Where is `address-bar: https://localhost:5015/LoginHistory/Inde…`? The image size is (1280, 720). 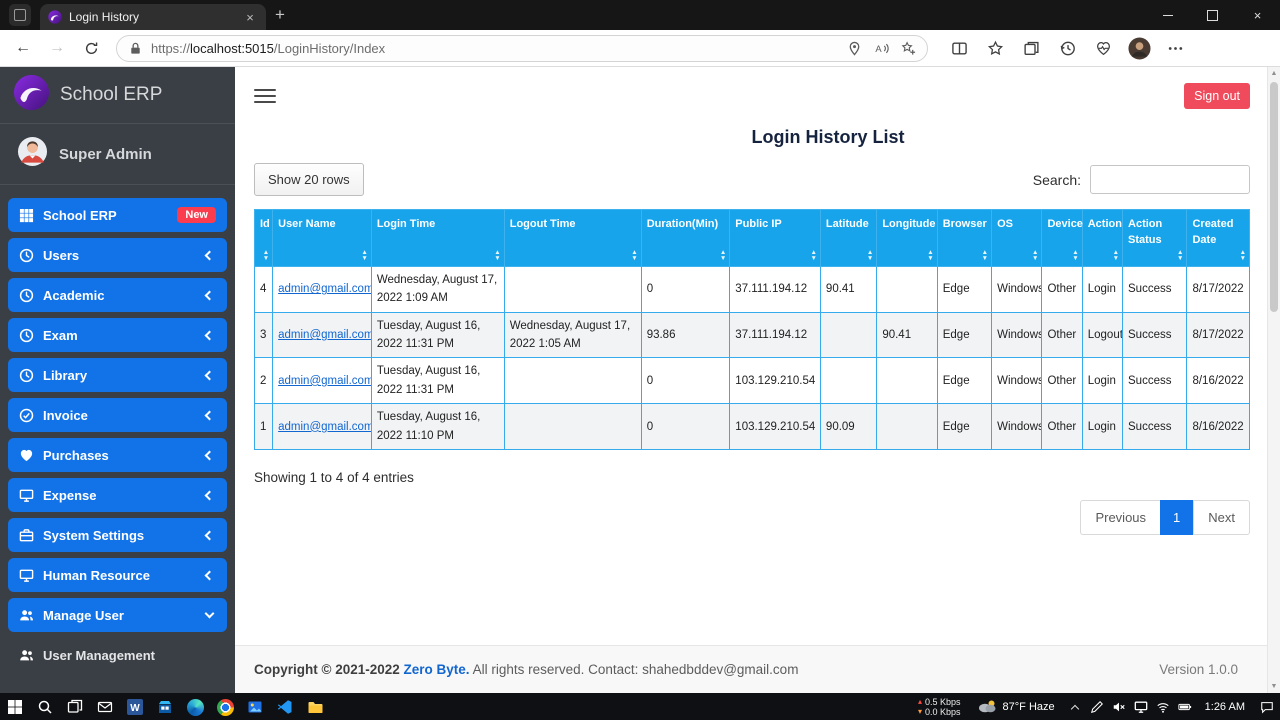
address-bar: https://localhost:5015/LoginHistory/Inde… is located at coordinates (522, 48).